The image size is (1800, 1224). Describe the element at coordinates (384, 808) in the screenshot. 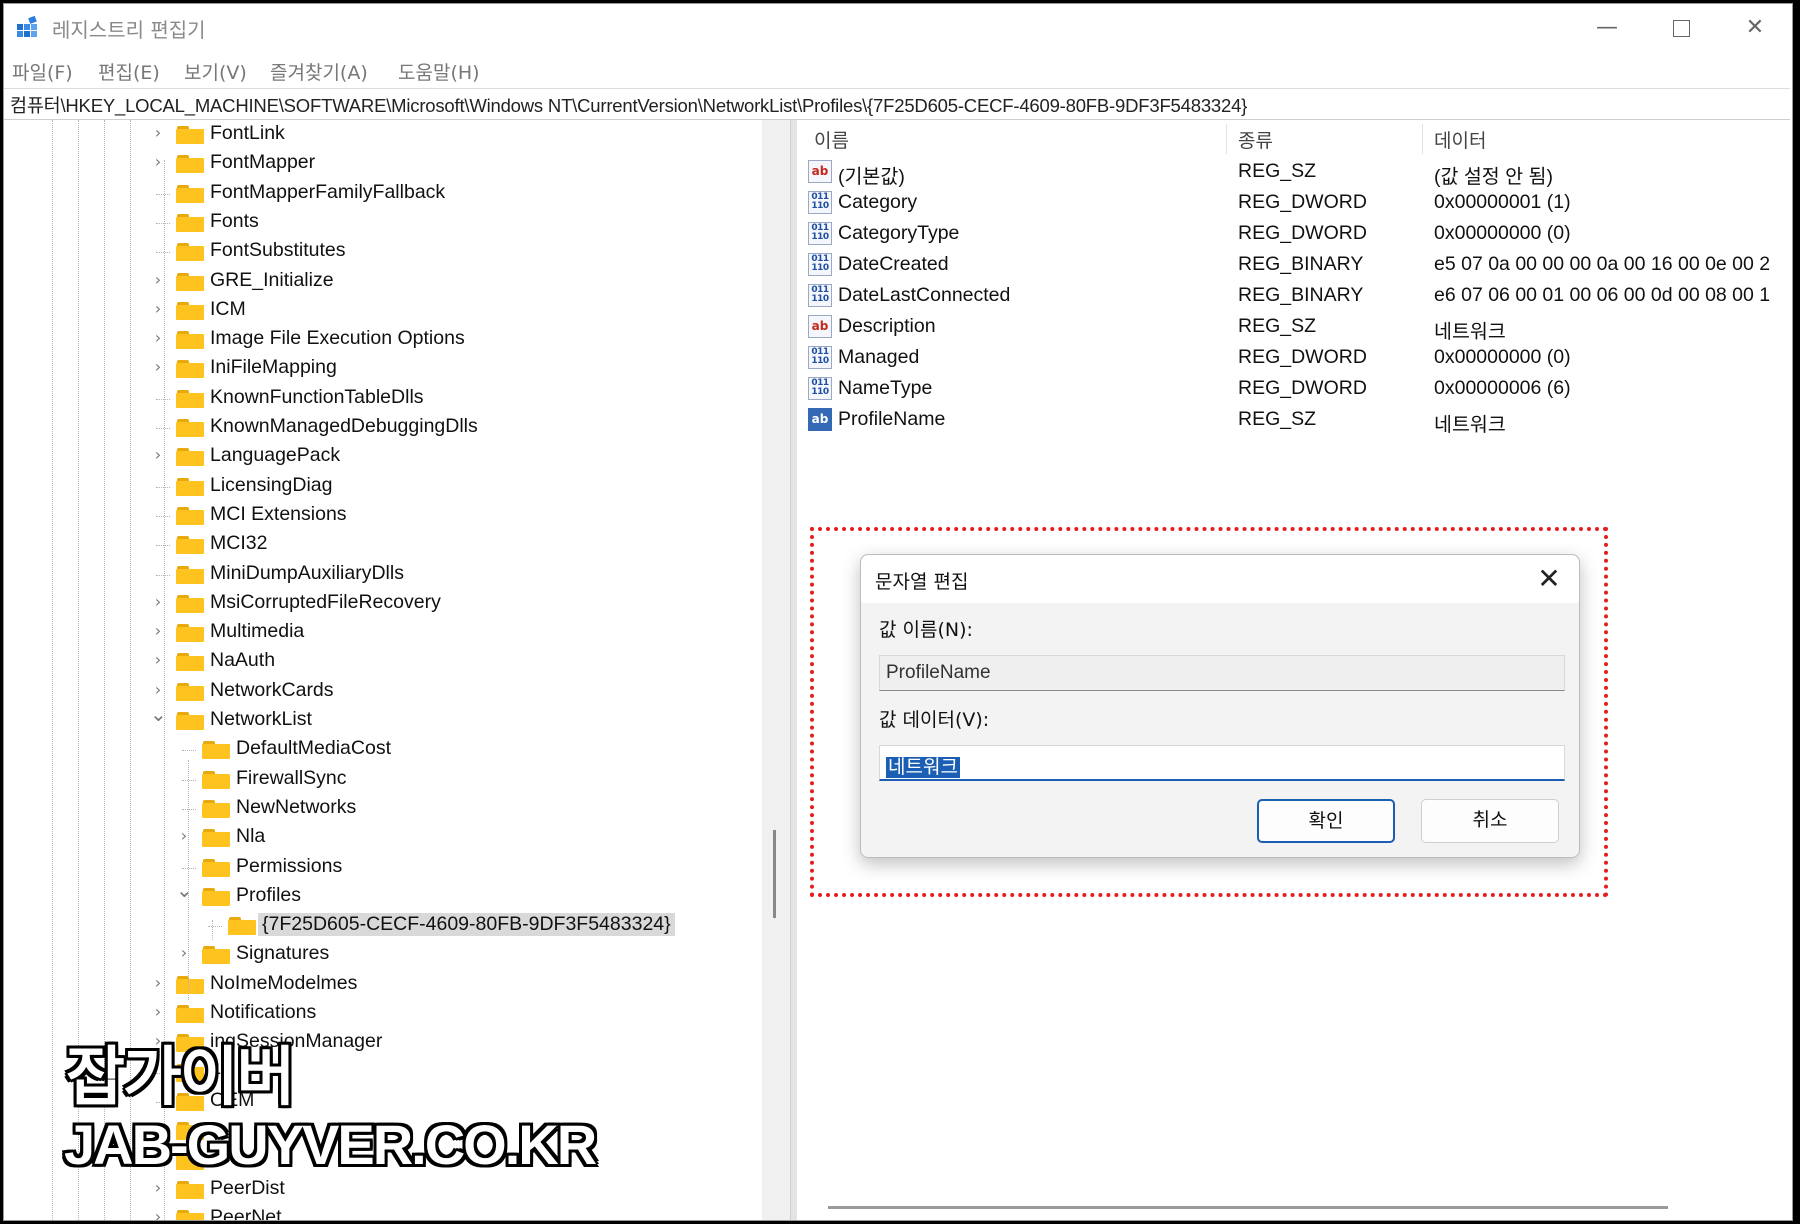

I see `tree-item: NewNetworks` at that location.